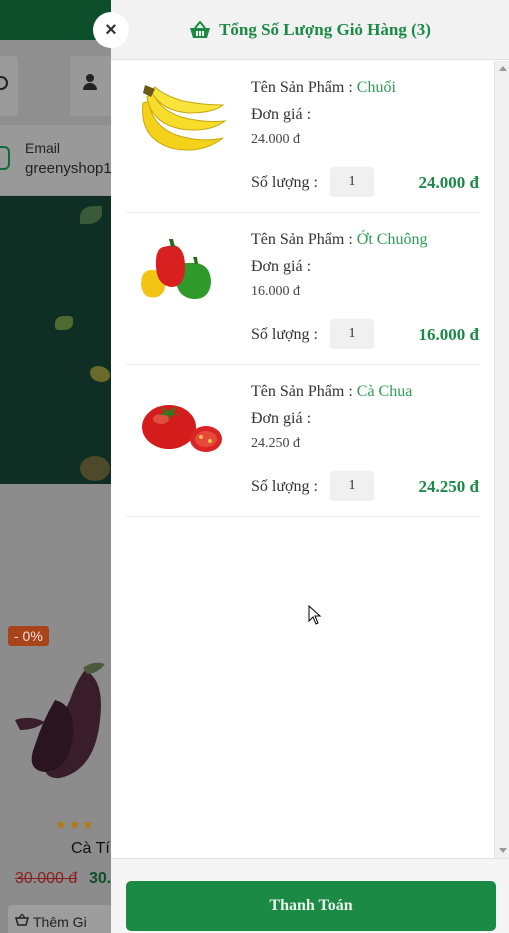 Image resolution: width=509 pixels, height=933 pixels. Describe the element at coordinates (90, 848) in the screenshot. I see `product-name: Cà Tí` at that location.